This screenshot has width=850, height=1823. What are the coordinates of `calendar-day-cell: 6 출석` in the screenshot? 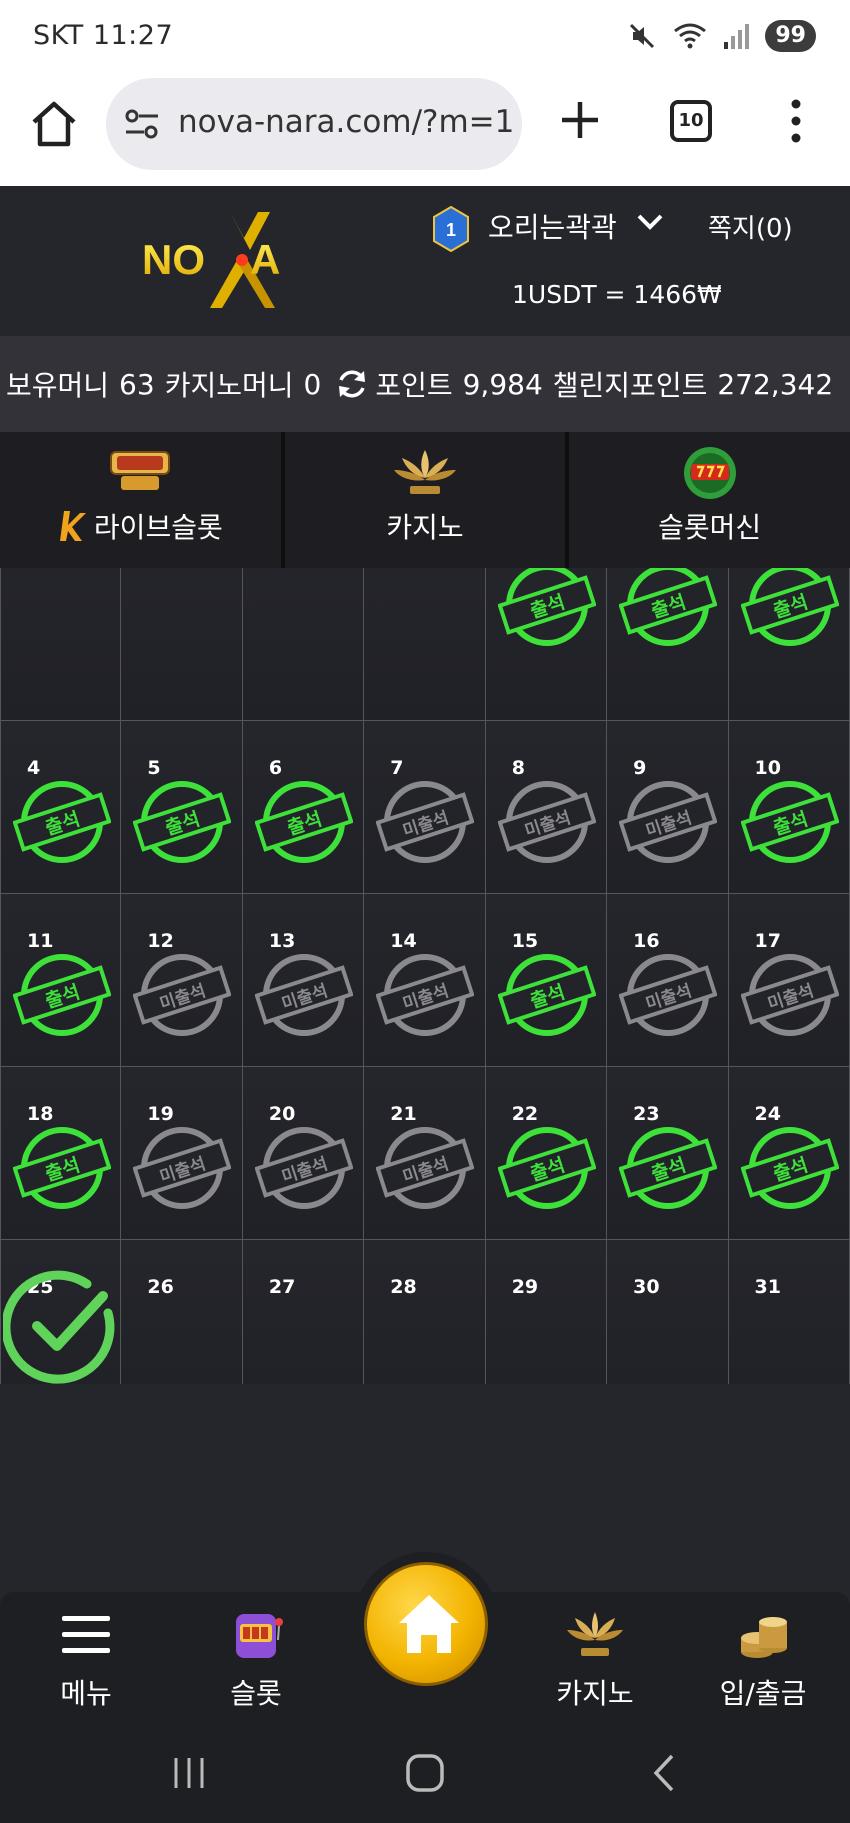 It's located at (303, 807).